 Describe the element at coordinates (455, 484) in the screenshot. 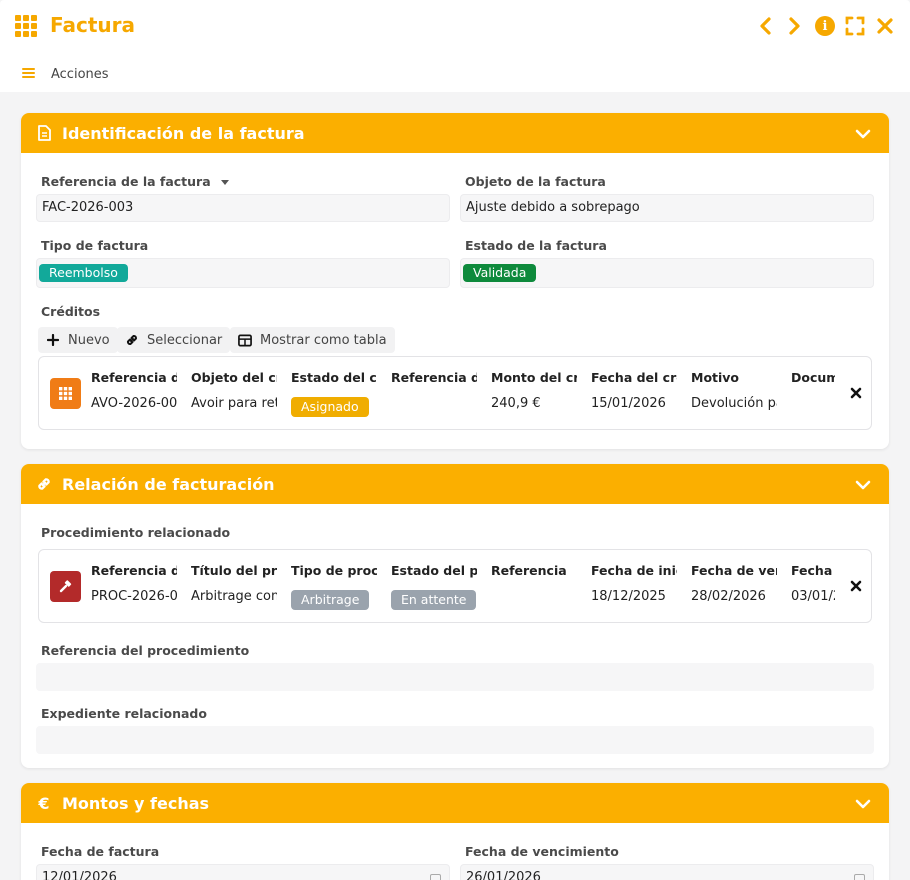

I see `section-header-relacion: Relación de facturación` at that location.